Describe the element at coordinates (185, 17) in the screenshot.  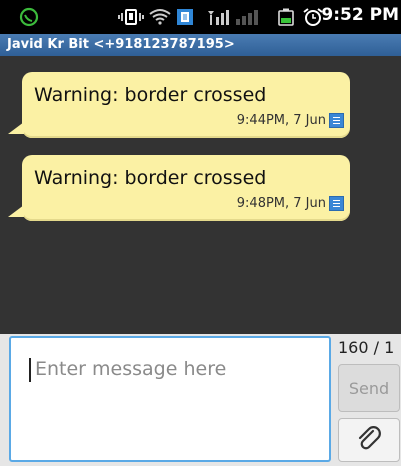
I see `notification-icon` at that location.